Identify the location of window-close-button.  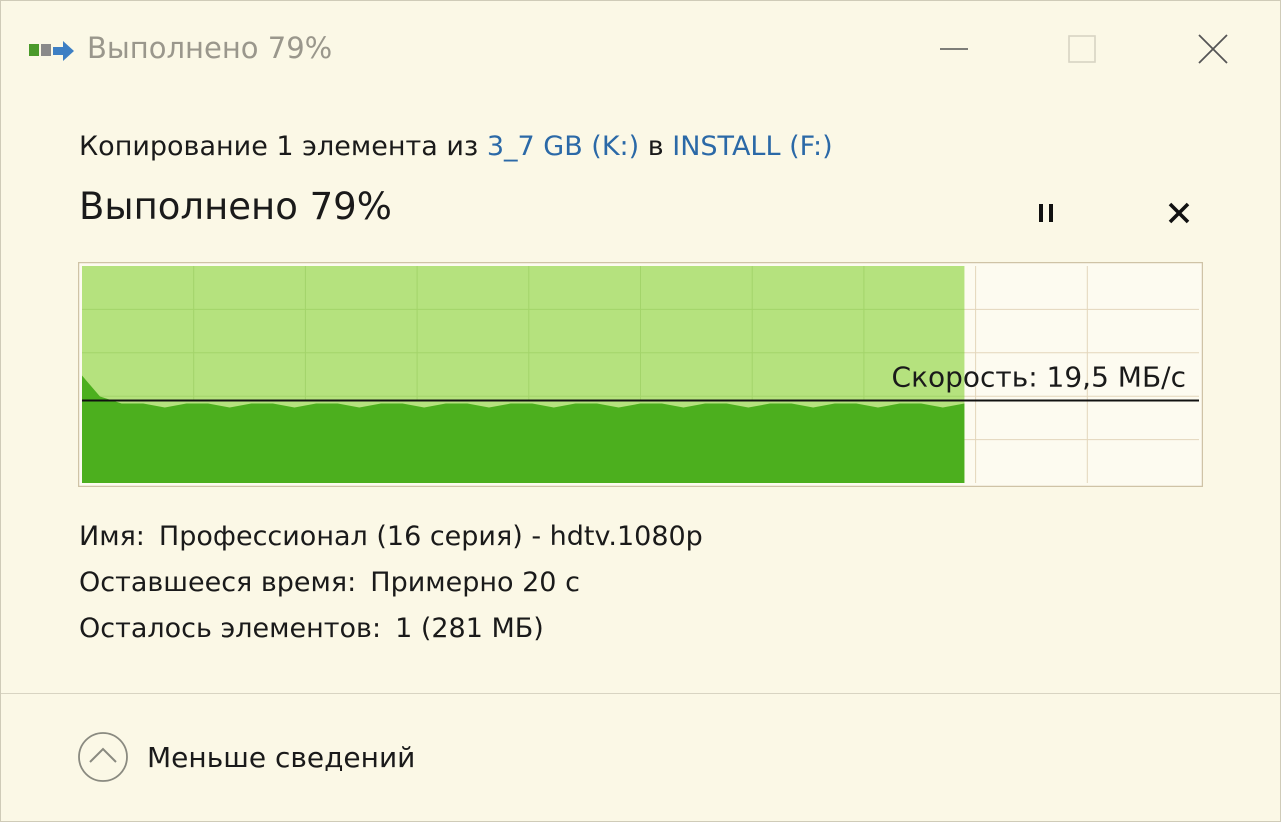
(1213, 49).